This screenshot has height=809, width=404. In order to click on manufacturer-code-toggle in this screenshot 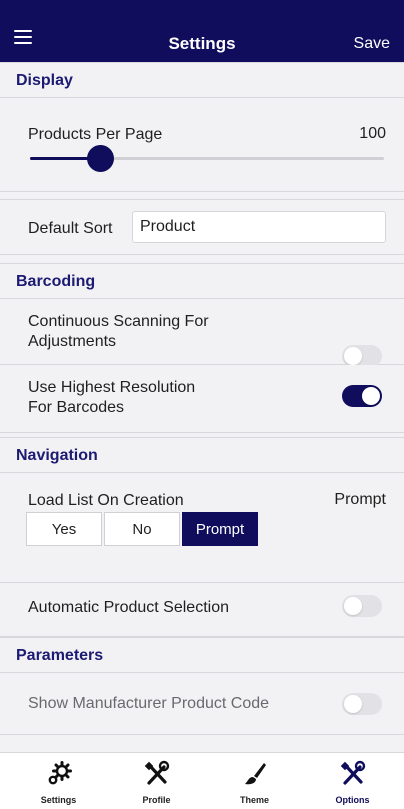, I will do `click(362, 704)`.